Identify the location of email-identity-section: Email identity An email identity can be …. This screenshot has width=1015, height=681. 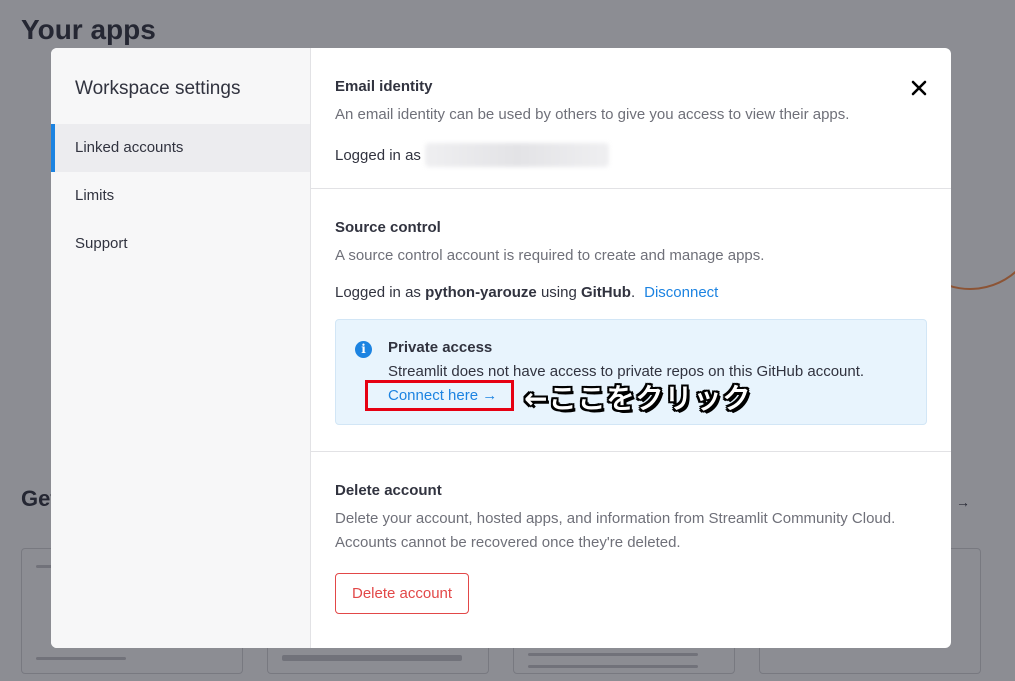
(631, 118).